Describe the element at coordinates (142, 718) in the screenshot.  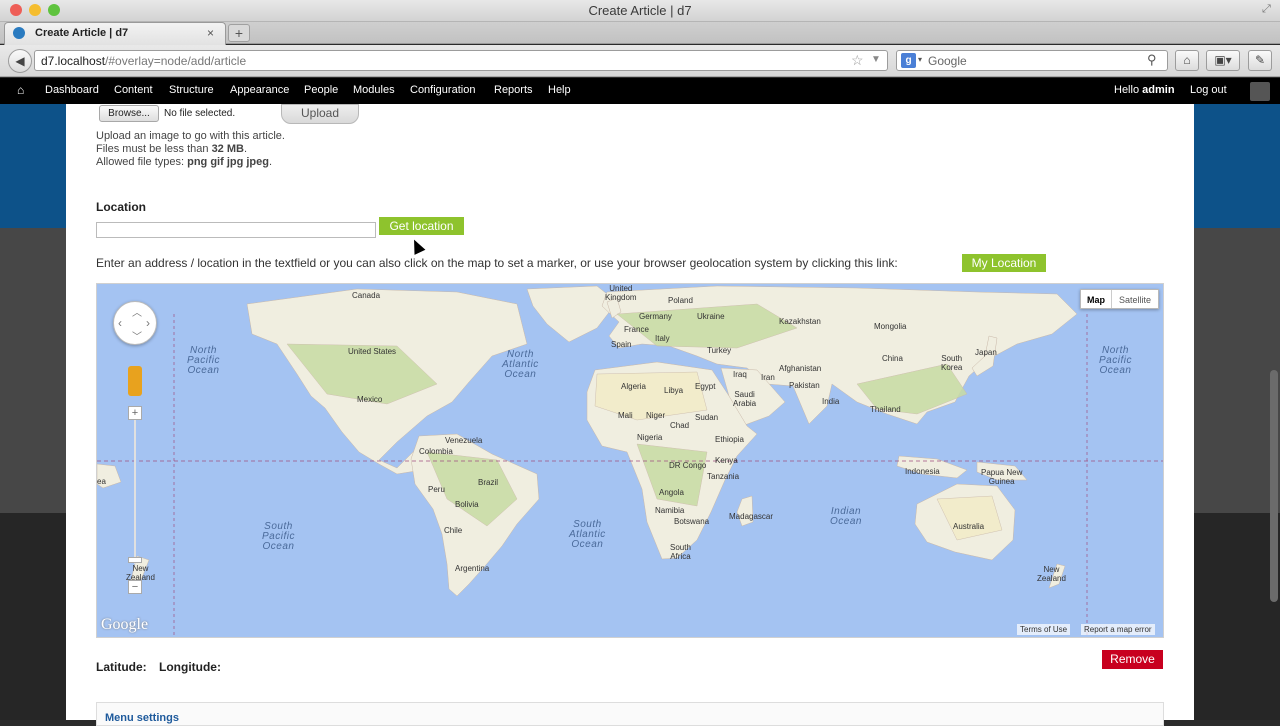
I see `menu-settings-link: Menu settings` at that location.